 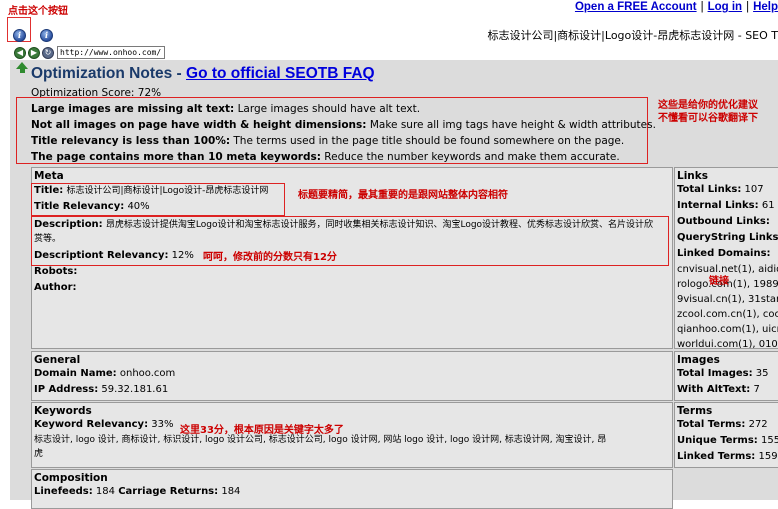 I want to click on annotation-description-box, so click(x=350, y=241).